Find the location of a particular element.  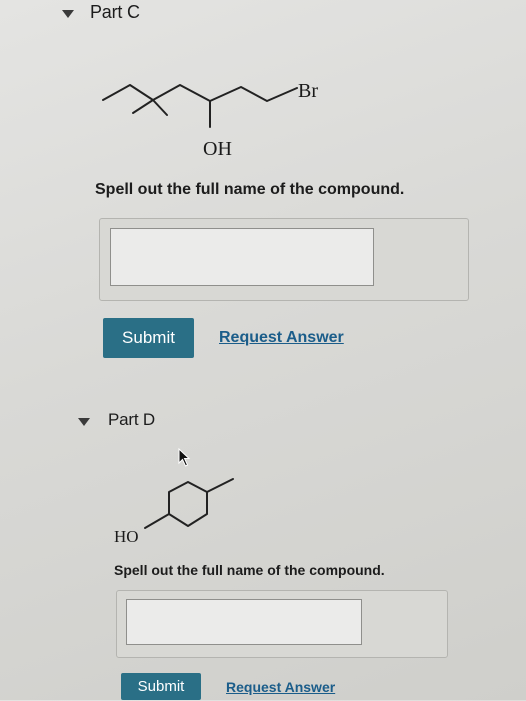

part-d-submit-button: Submit is located at coordinates (161, 686).